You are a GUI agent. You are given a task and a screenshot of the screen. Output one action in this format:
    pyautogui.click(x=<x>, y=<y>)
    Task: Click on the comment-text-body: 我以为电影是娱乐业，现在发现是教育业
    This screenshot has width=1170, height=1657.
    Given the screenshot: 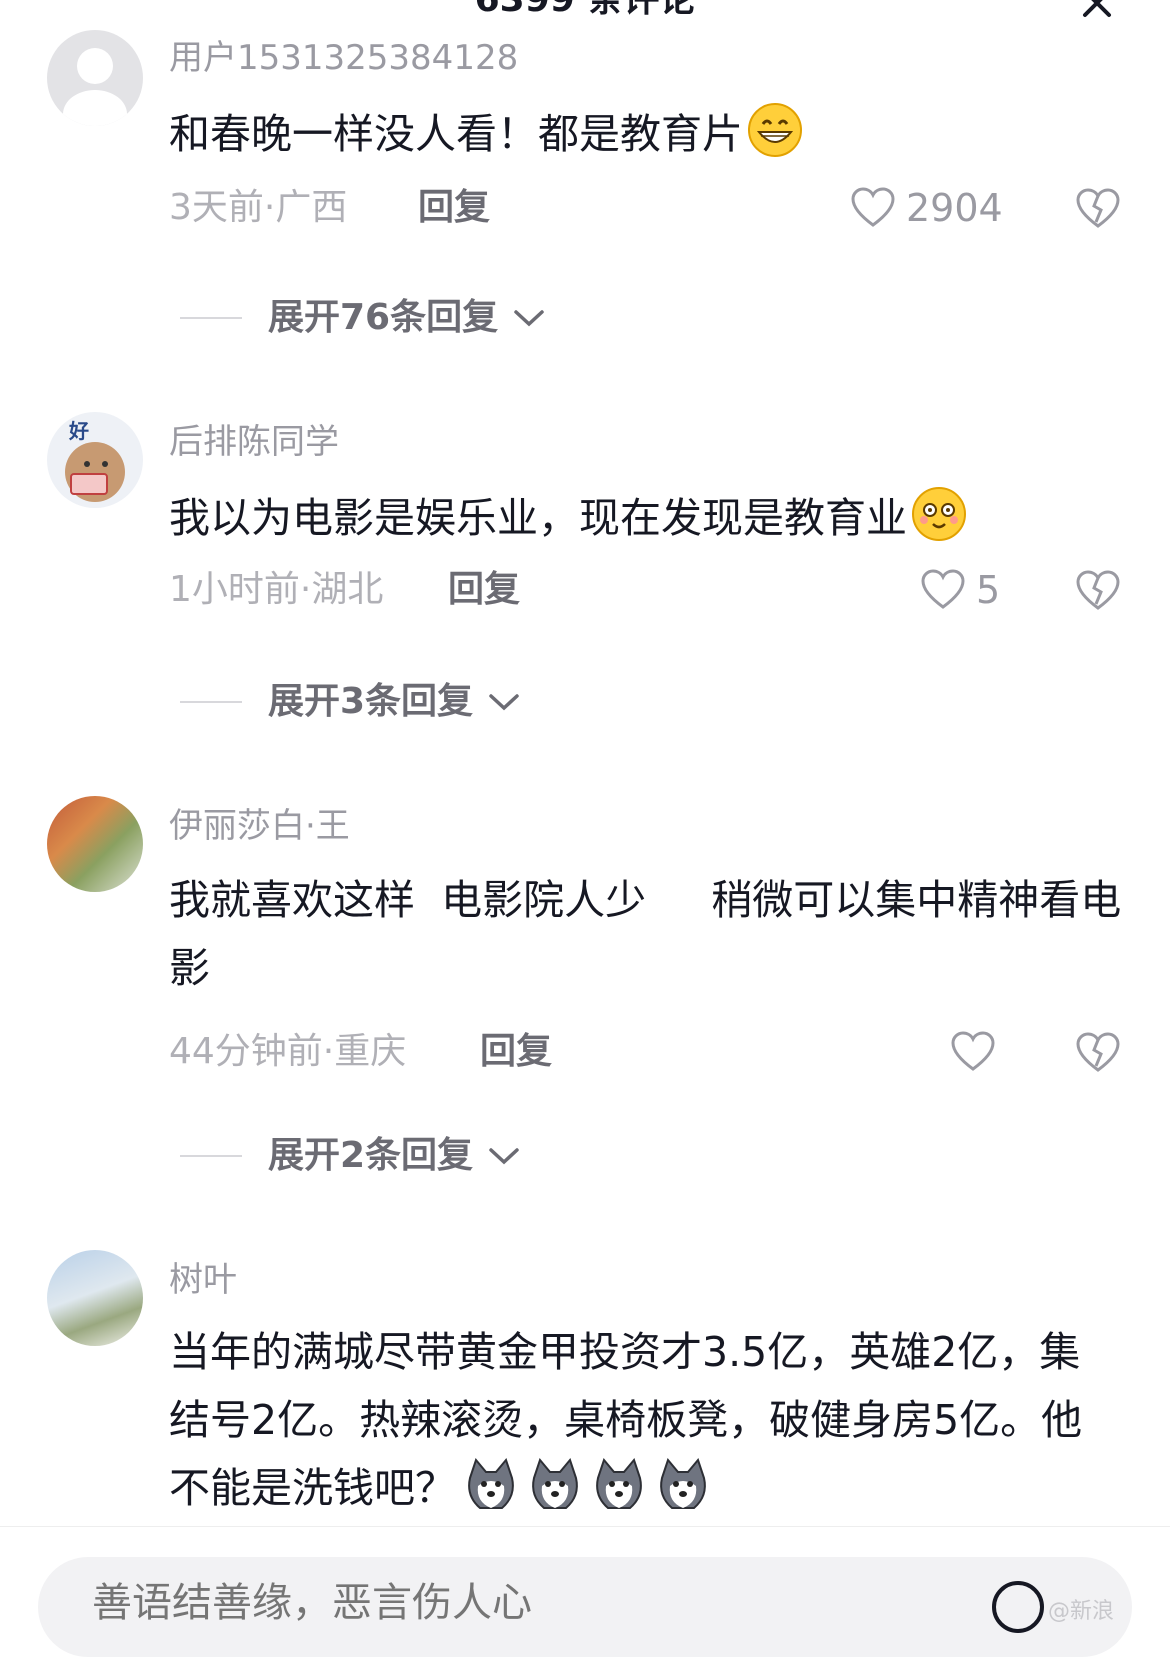 What is the action you would take?
    pyautogui.click(x=538, y=518)
    